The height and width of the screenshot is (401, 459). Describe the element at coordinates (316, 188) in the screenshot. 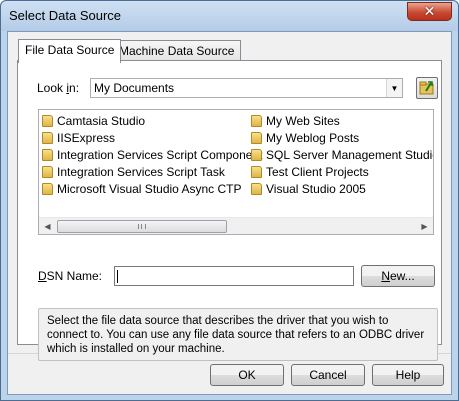

I see `list-item-label: Visual Studio 2005` at that location.